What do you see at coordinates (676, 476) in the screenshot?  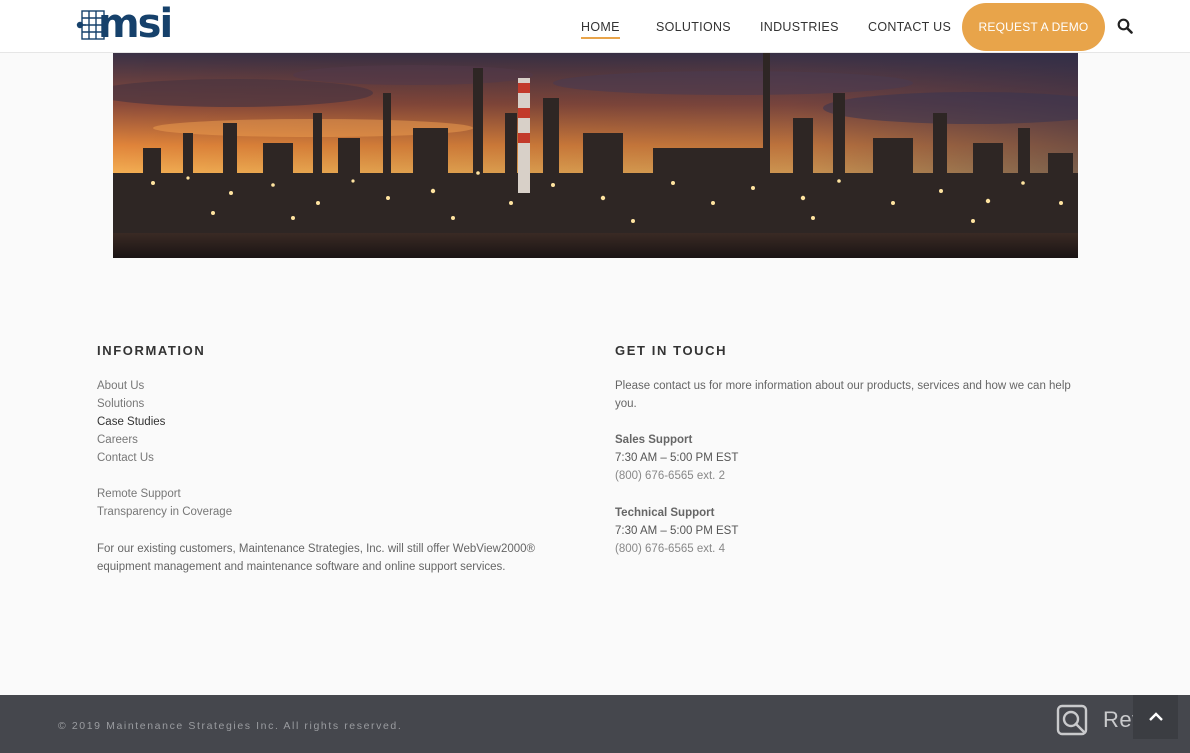 I see `sales-support-phone: (800) 676-6565 ext. 2` at bounding box center [676, 476].